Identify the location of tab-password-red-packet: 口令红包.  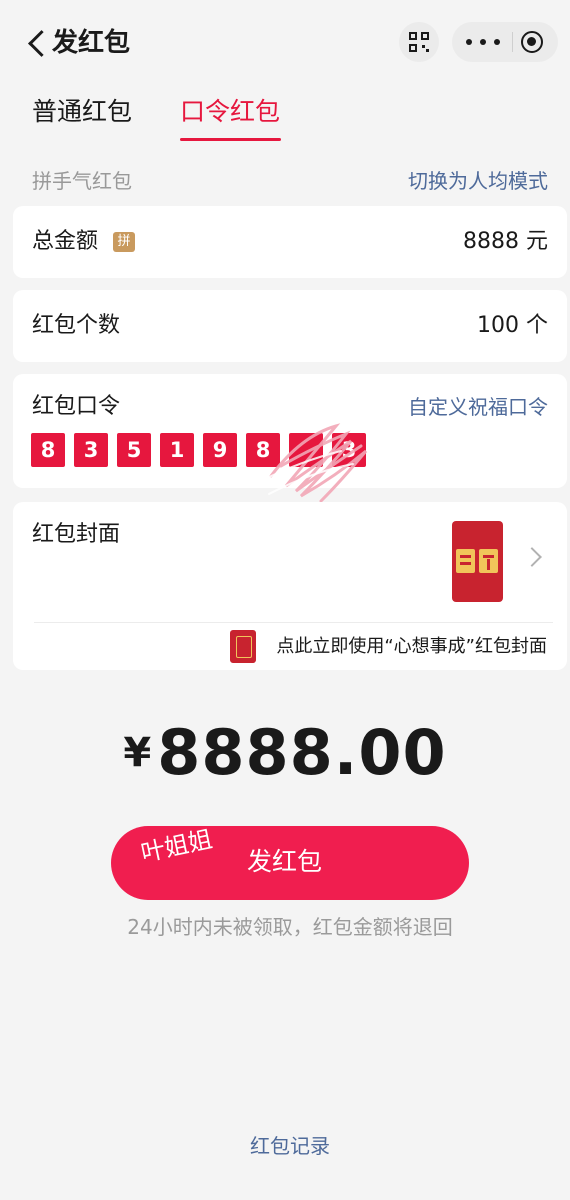
(230, 112).